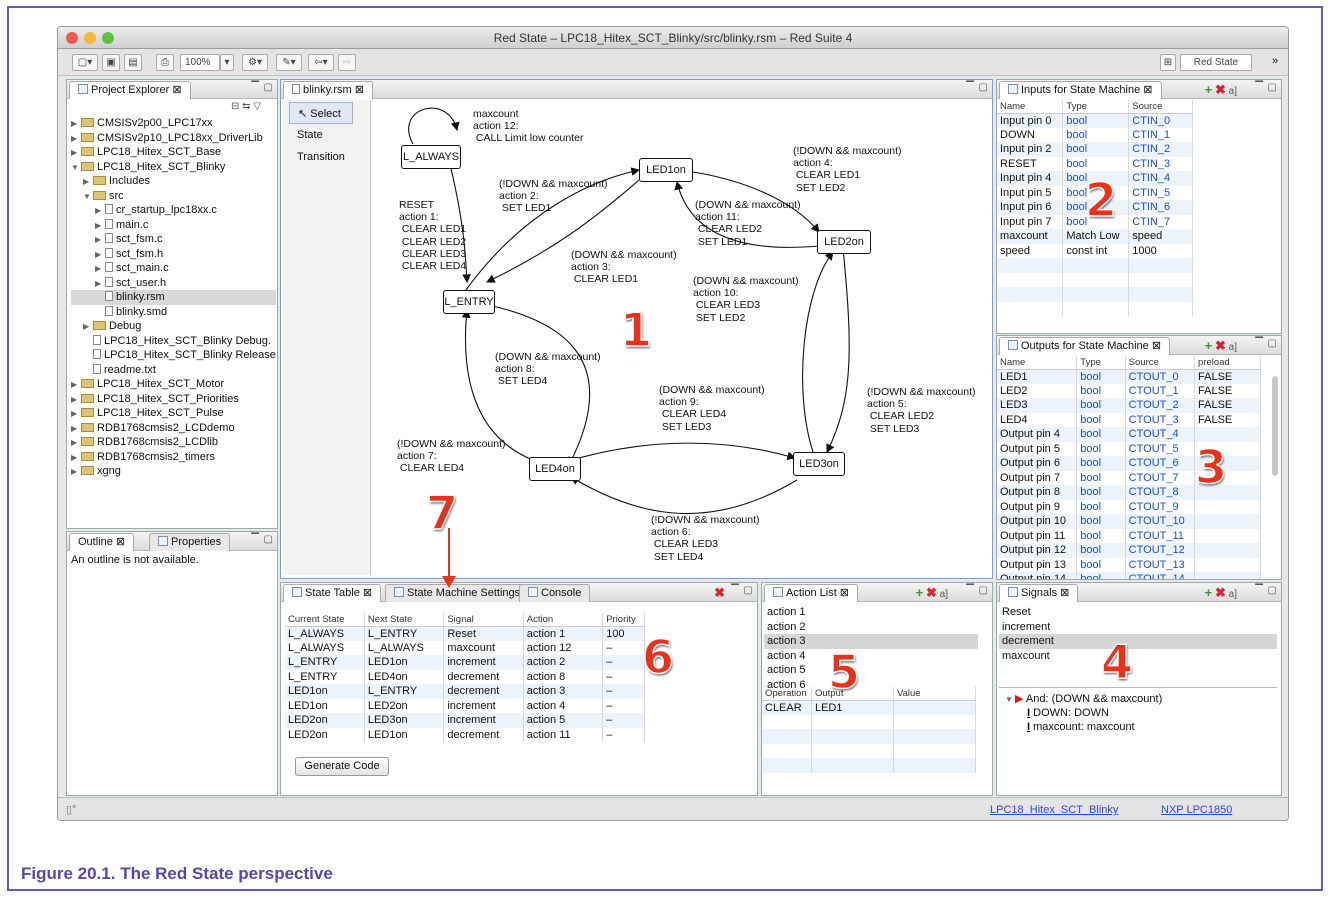 The image size is (1330, 897). I want to click on table-cell: Output pin 14, so click(1037, 575).